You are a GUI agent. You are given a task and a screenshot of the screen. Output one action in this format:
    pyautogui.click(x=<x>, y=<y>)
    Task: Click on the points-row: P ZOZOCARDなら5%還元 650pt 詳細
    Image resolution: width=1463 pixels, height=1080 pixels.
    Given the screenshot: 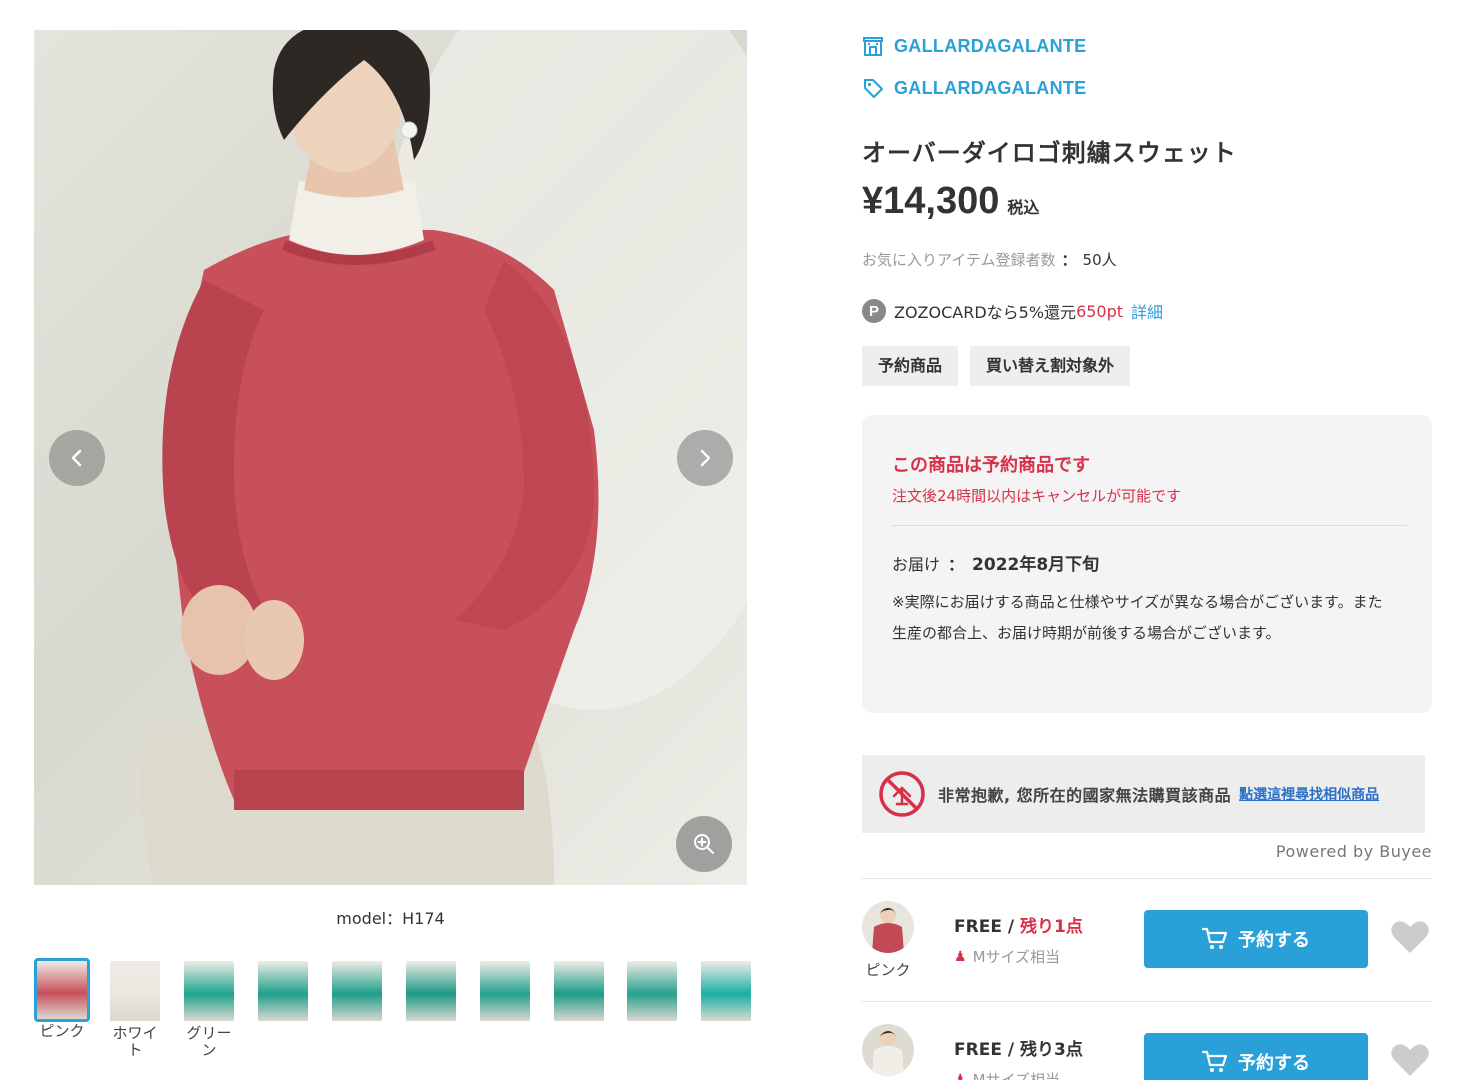 What is the action you would take?
    pyautogui.click(x=1012, y=311)
    